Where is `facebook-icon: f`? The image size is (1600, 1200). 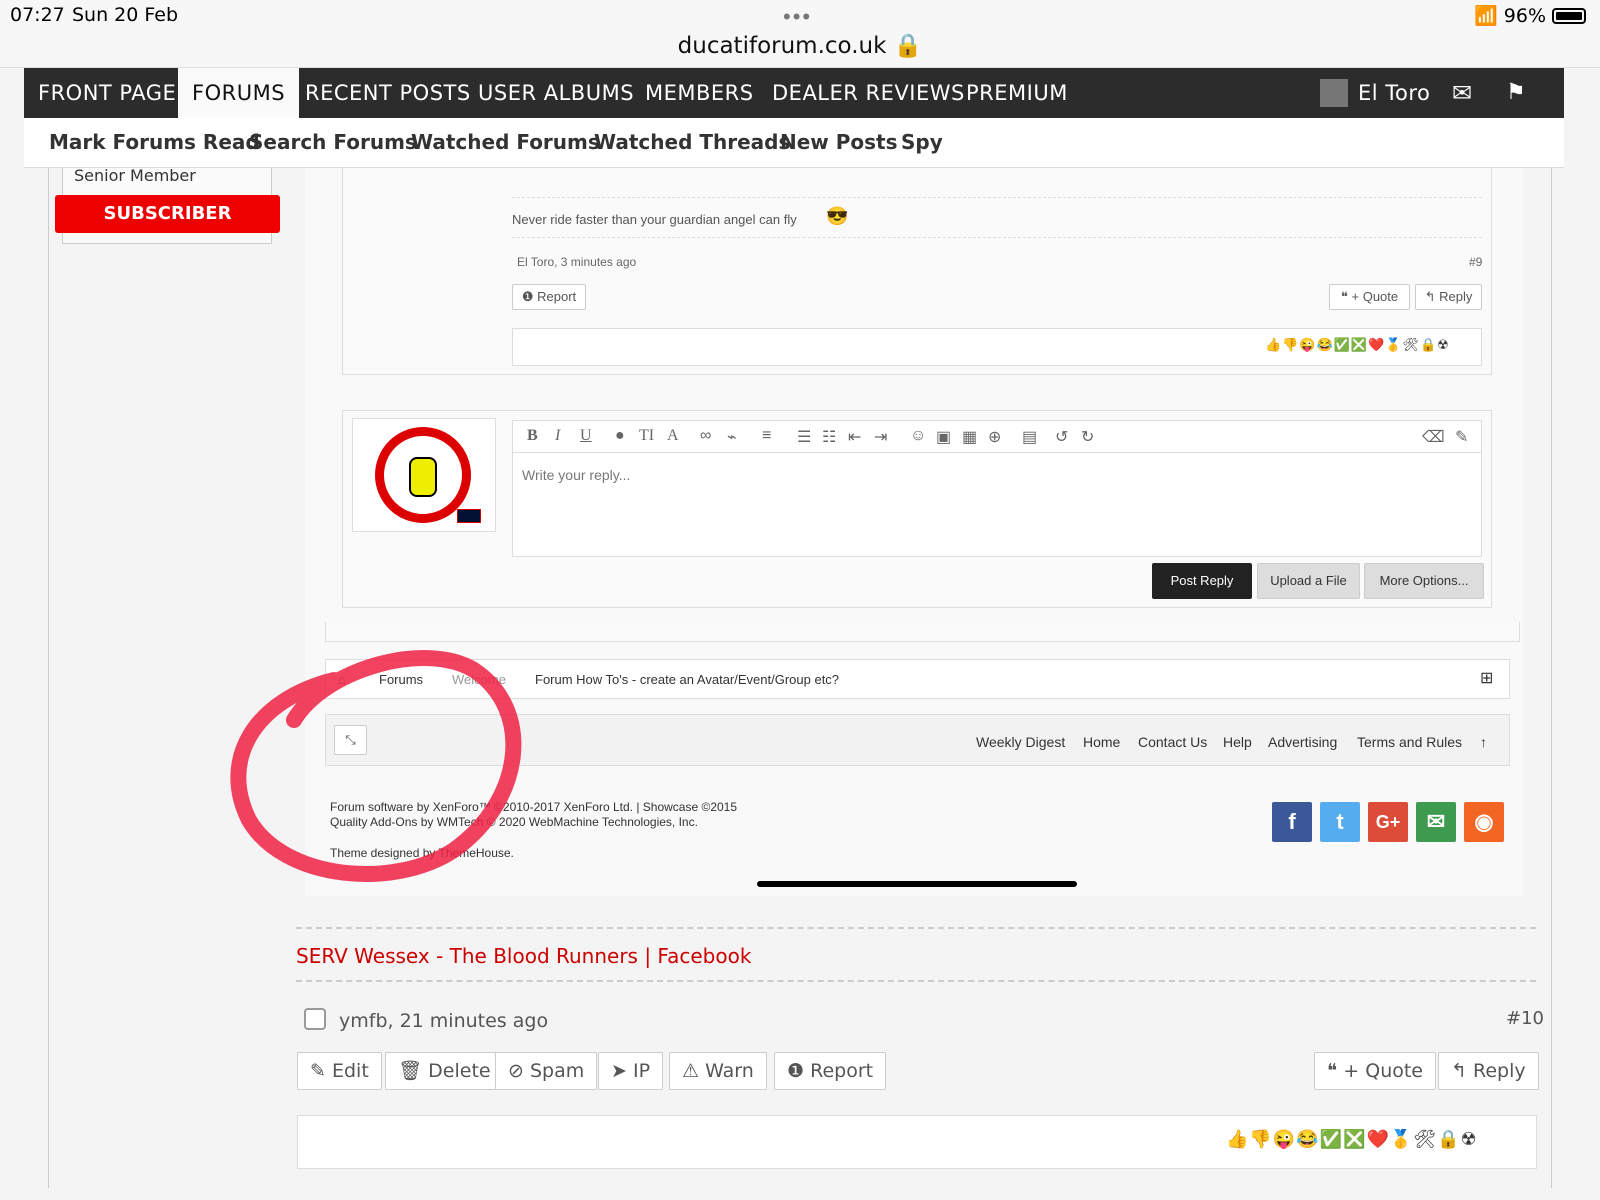 facebook-icon: f is located at coordinates (1292, 822).